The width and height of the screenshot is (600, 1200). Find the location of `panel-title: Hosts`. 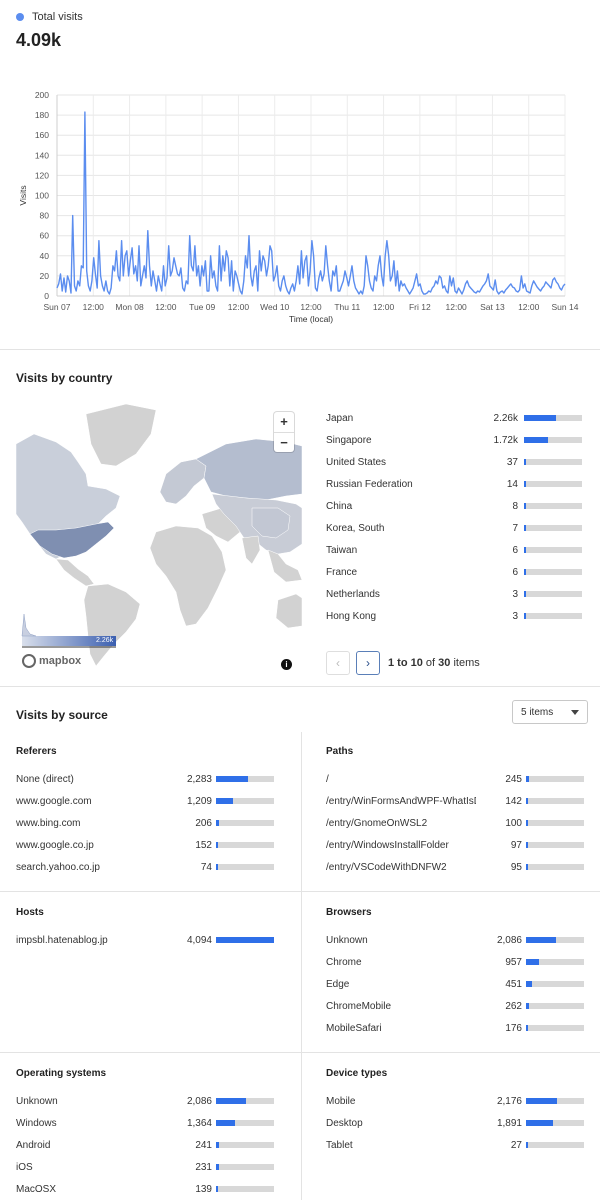

panel-title: Hosts is located at coordinates (30, 912).